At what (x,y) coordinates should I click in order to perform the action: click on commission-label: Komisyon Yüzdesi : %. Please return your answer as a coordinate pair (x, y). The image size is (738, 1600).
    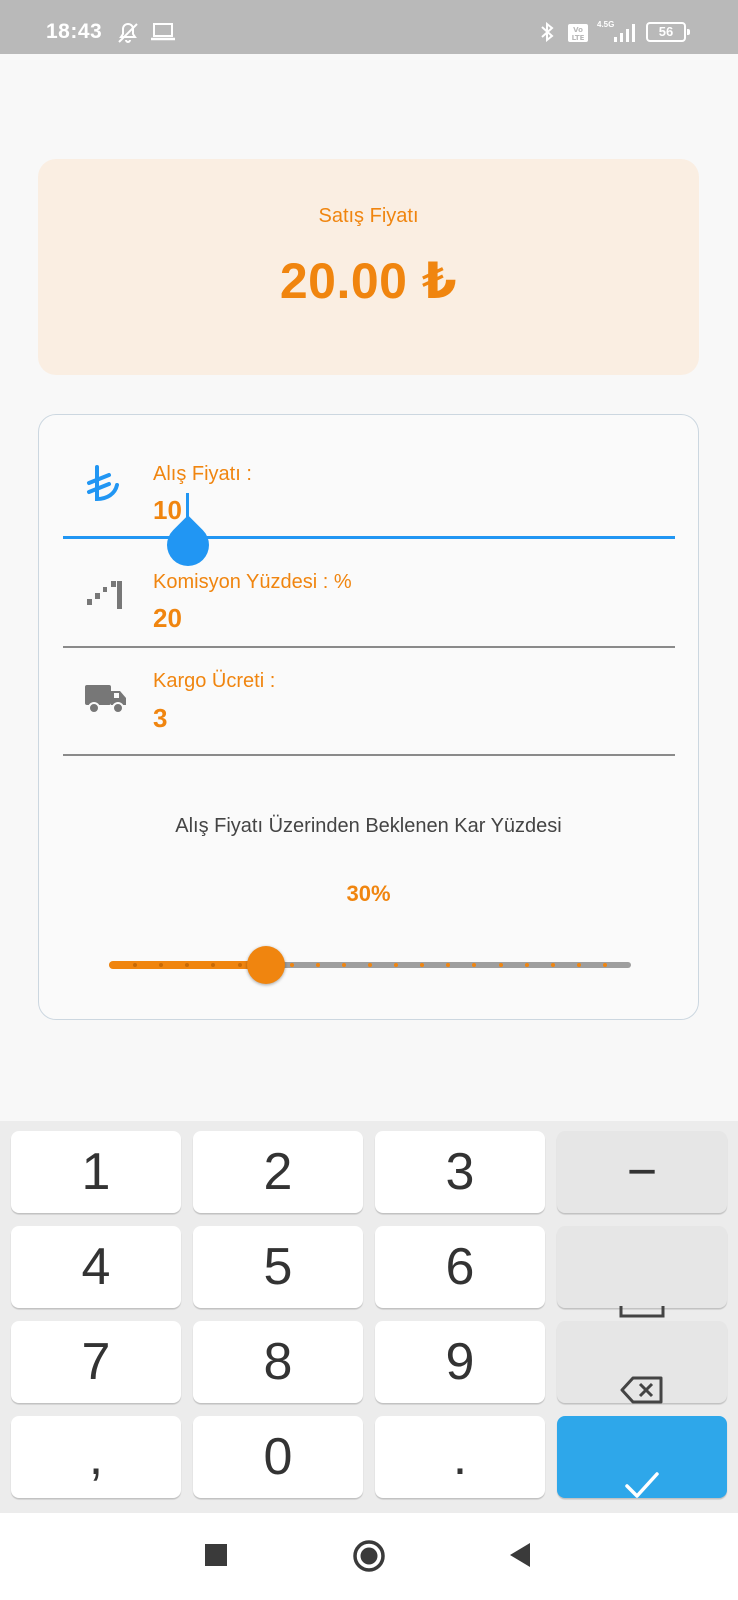
    Looking at the image, I should click on (252, 582).